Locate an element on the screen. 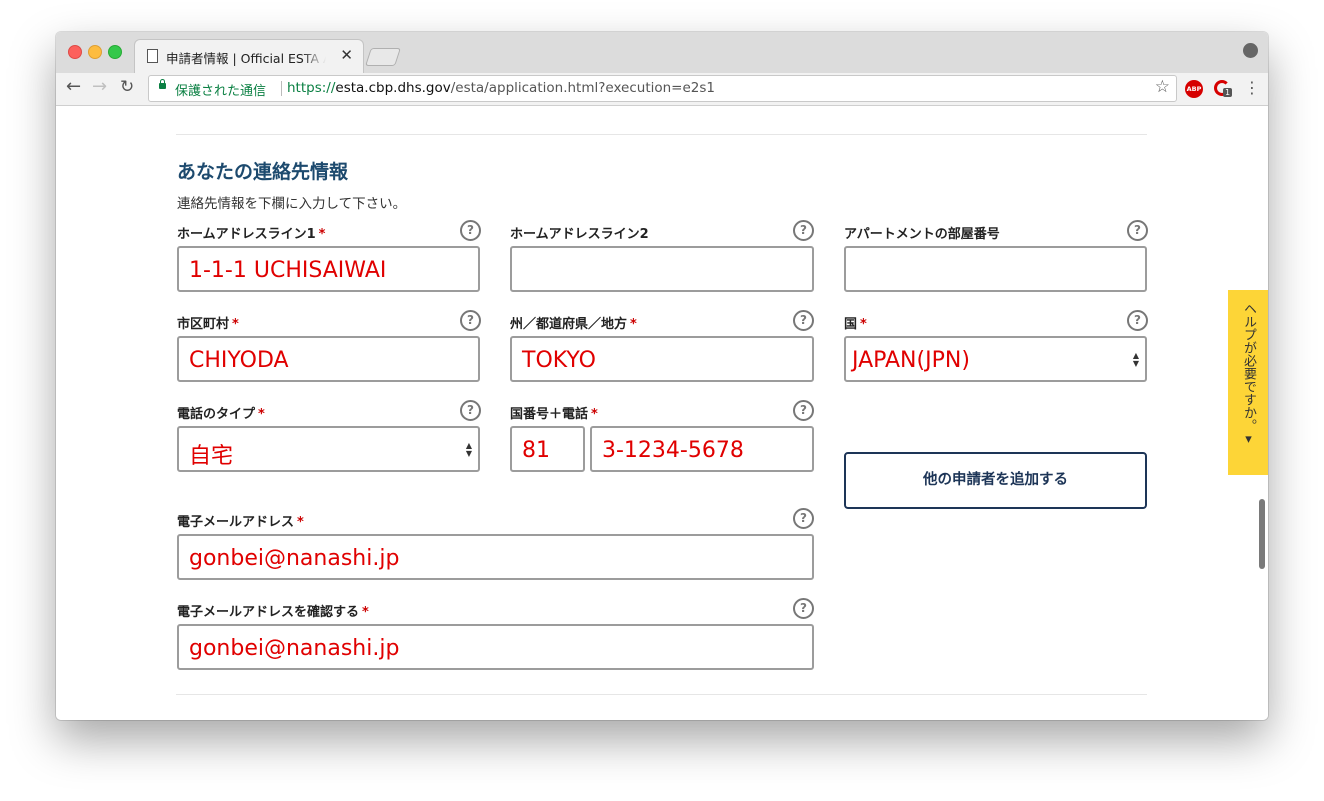 The width and height of the screenshot is (1324, 801). help-tab-label: ヘルプが必要ですか。▾ is located at coordinates (1248, 374).